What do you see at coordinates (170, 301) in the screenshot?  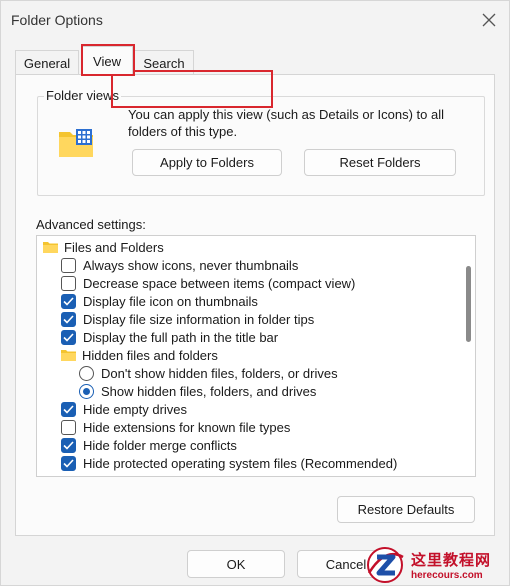 I see `tree-label: Display file icon on thumbnails` at bounding box center [170, 301].